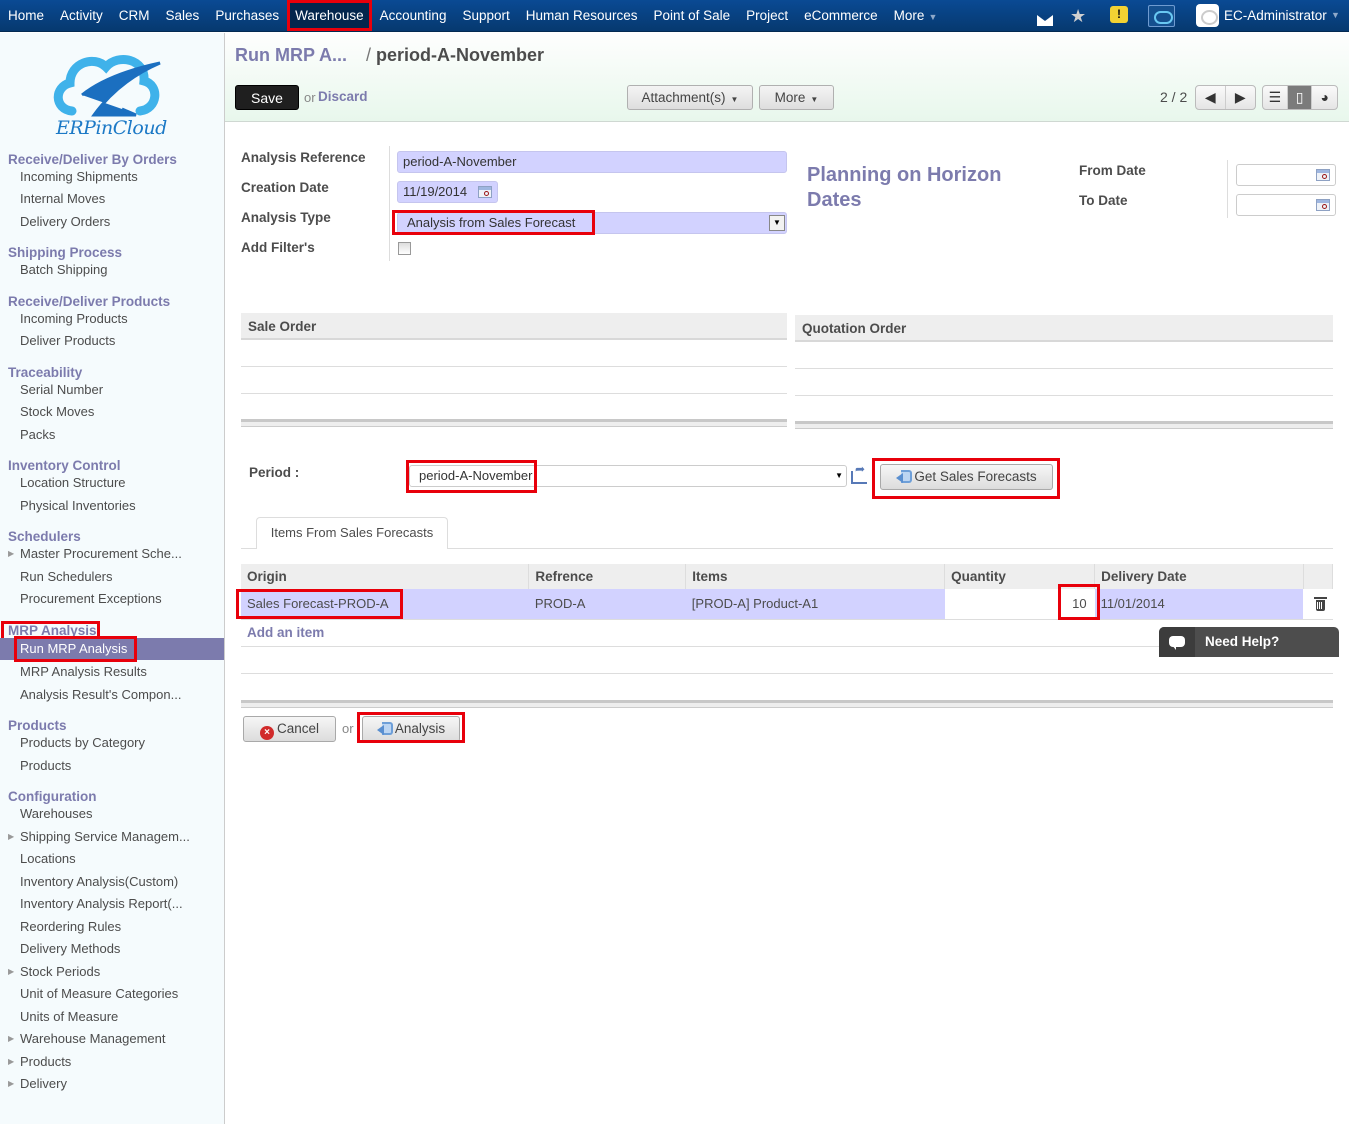 This screenshot has width=1349, height=1124. Describe the element at coordinates (112, 882) in the screenshot. I see `sidebar-item-inventory-analysis-custom: Inventory Analysis(Custom)` at that location.